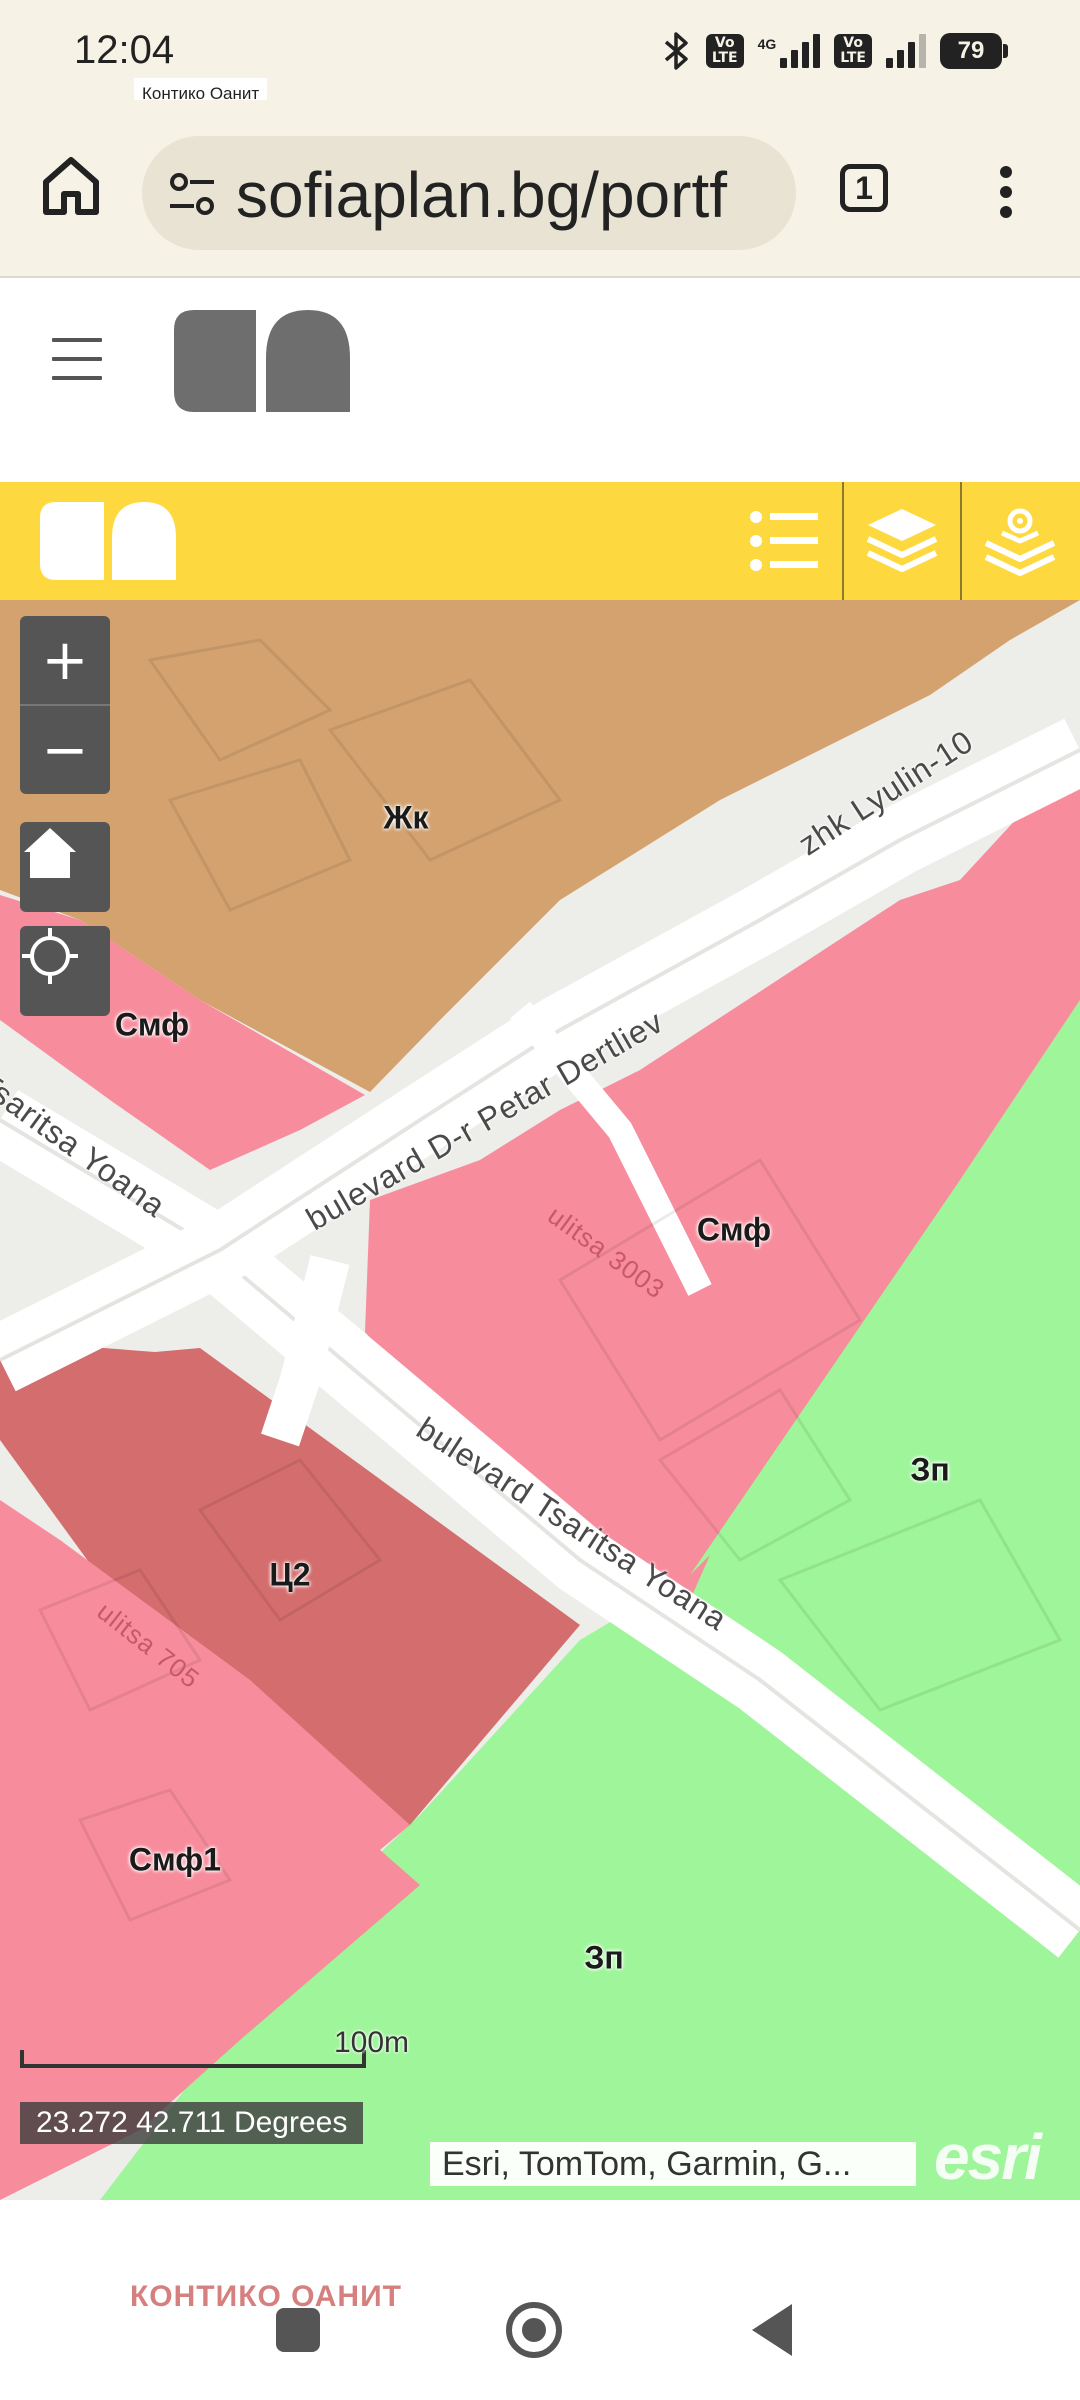 This screenshot has height=2400, width=1080. I want to click on zoom-control: + −, so click(65, 705).